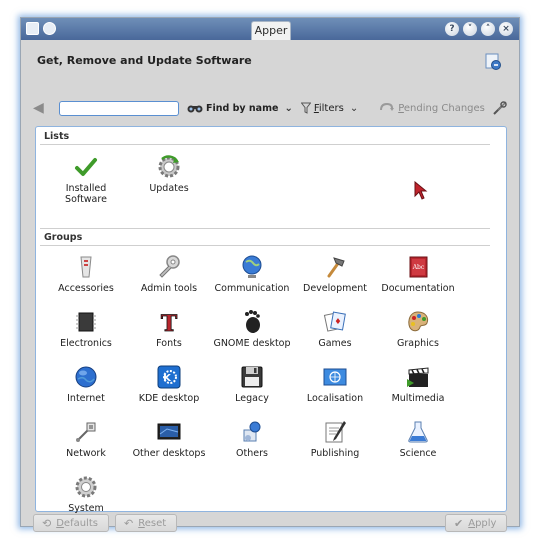 This screenshot has height=551, width=540. Describe the element at coordinates (418, 432) in the screenshot. I see `flask-icon` at that location.